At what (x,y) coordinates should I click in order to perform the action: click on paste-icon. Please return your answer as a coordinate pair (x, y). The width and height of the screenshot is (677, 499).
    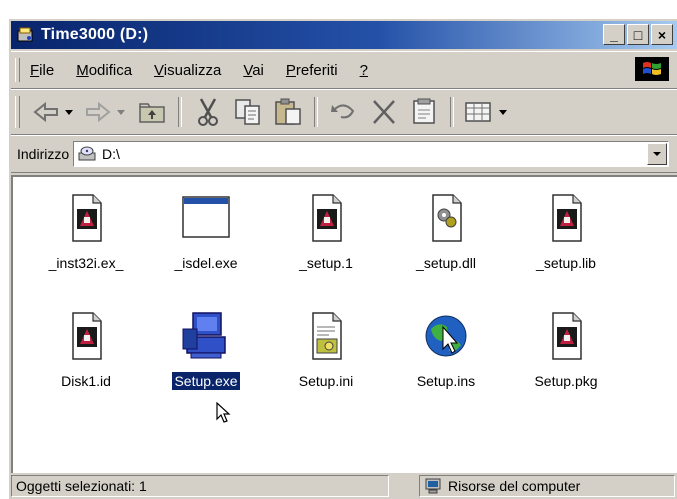
    Looking at the image, I should click on (288, 111).